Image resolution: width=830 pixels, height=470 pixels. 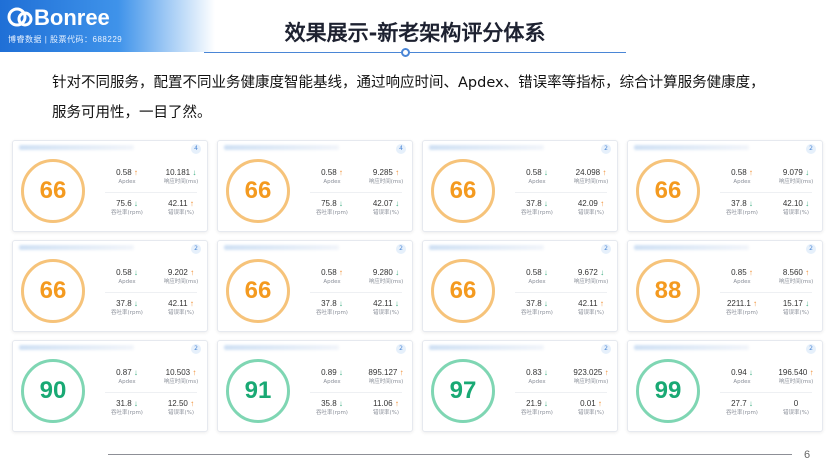 What do you see at coordinates (796, 177) in the screenshot?
I see `metric-response-time: 9.079 ↓ 响应时间(ms)` at bounding box center [796, 177].